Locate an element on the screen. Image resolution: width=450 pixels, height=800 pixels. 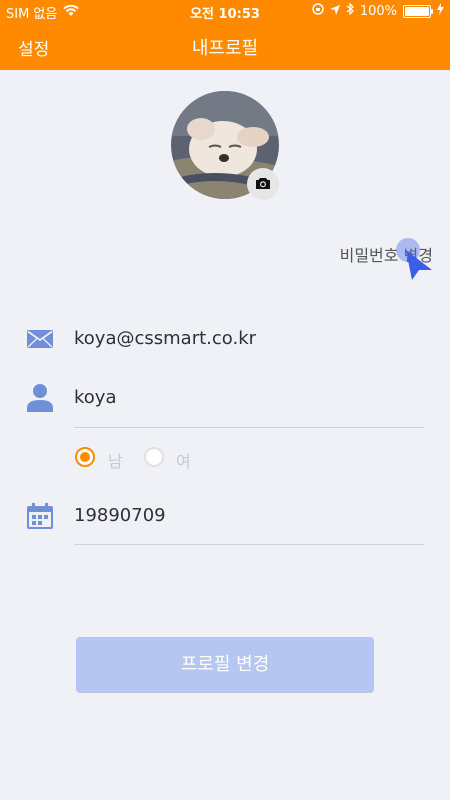
camera-icon is located at coordinates (263, 184).